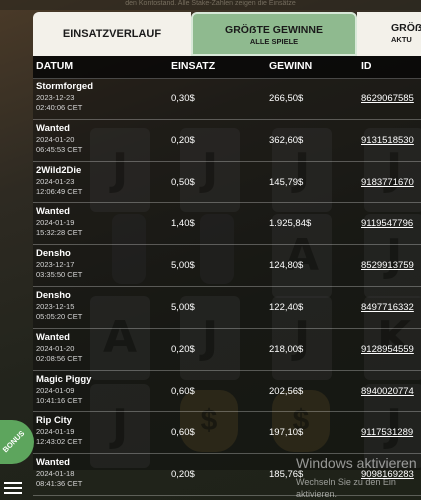 This screenshot has width=421, height=500. Describe the element at coordinates (13, 441) in the screenshot. I see `bonus-label: BONUS` at that location.